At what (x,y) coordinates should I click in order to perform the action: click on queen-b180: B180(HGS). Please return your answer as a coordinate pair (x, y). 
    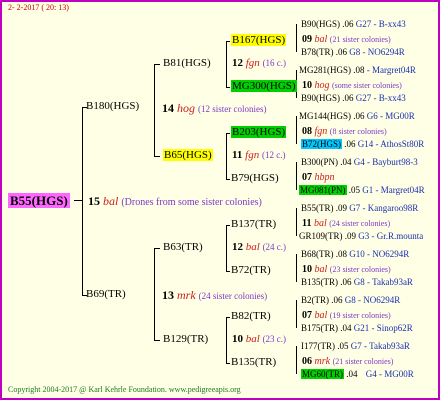
    Looking at the image, I should click on (112, 106).